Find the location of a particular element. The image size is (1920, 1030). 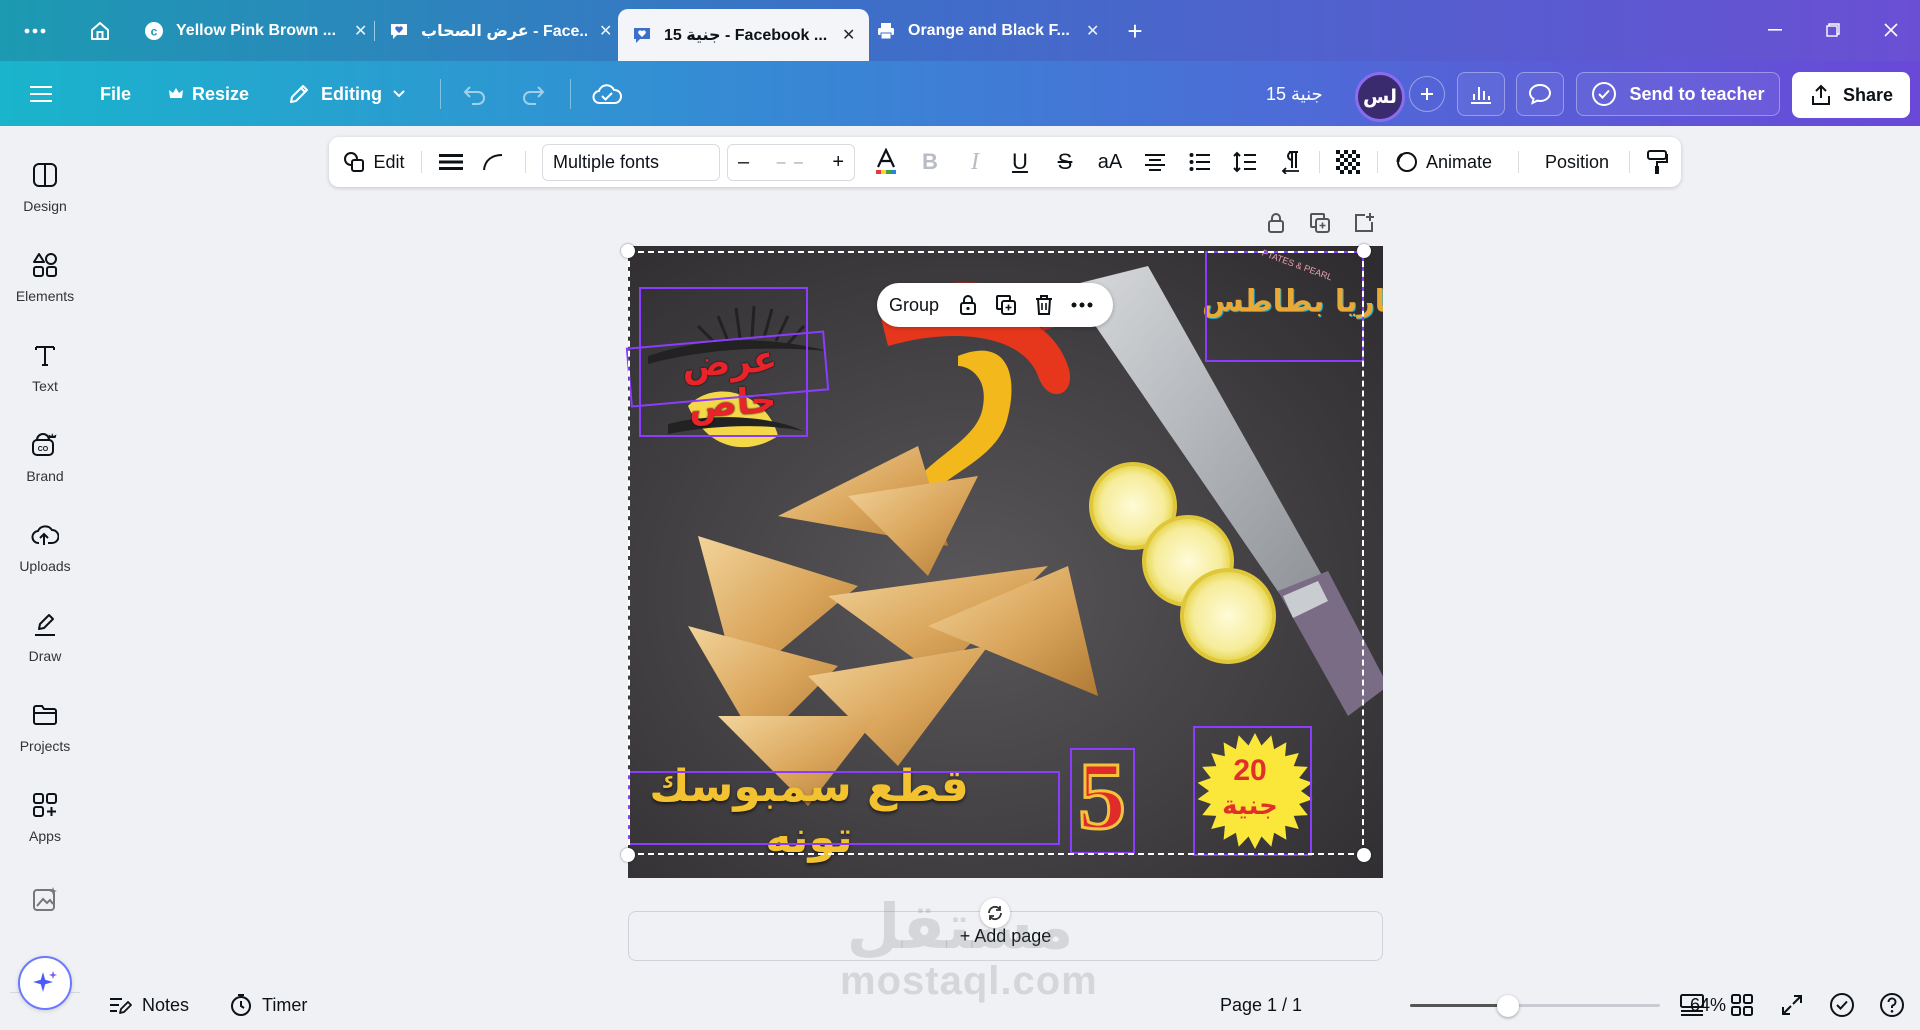

redo-icon is located at coordinates (533, 94).